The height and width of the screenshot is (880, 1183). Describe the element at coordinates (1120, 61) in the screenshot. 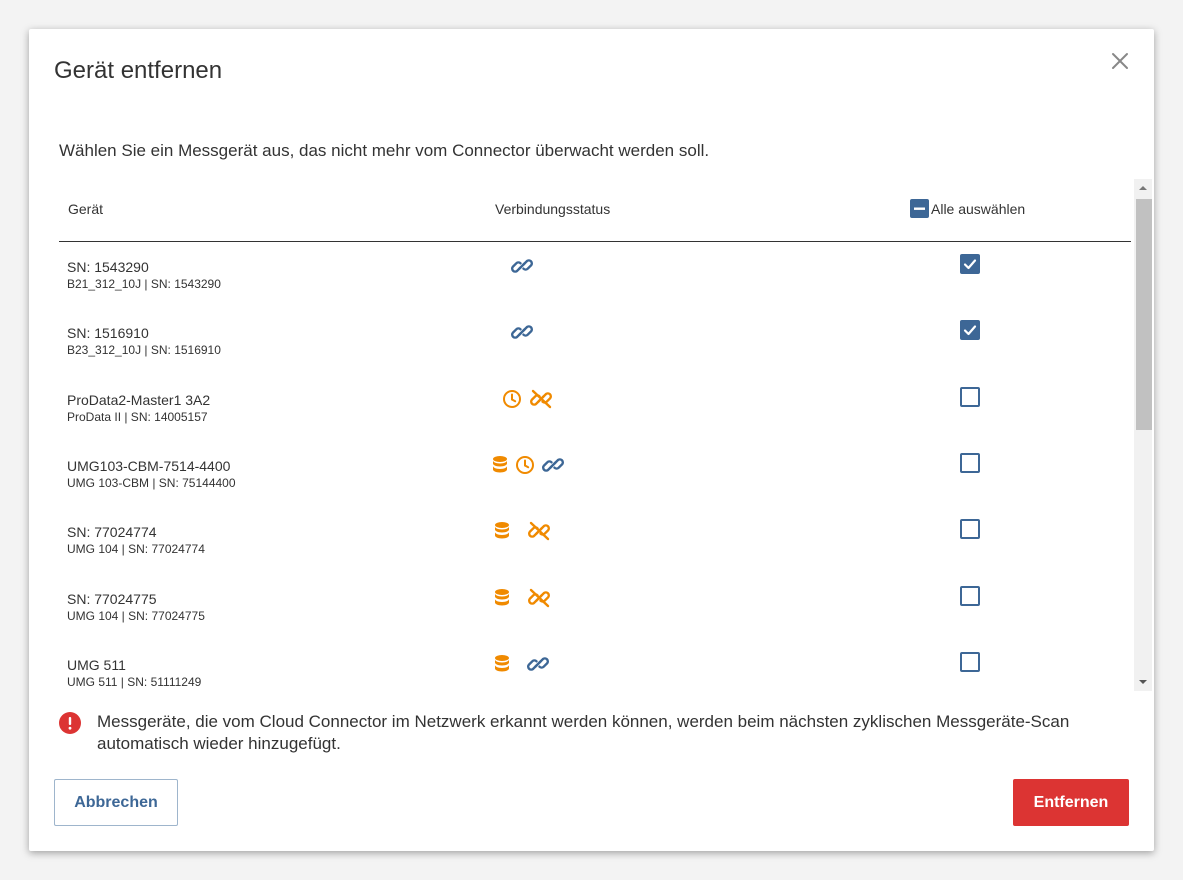

I see `close-icon` at that location.